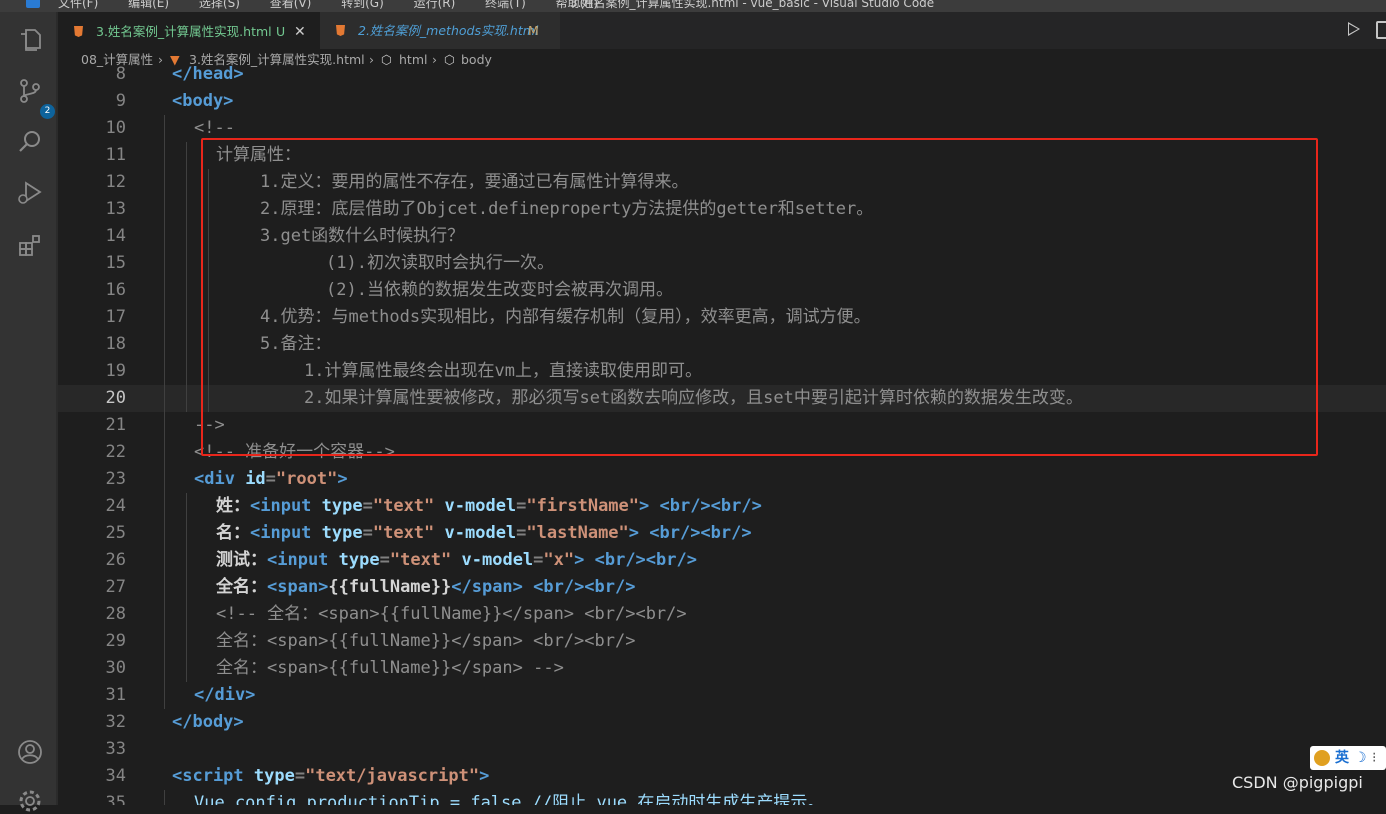 This screenshot has width=1386, height=814. I want to click on ime-logo-icon, so click(1322, 758).